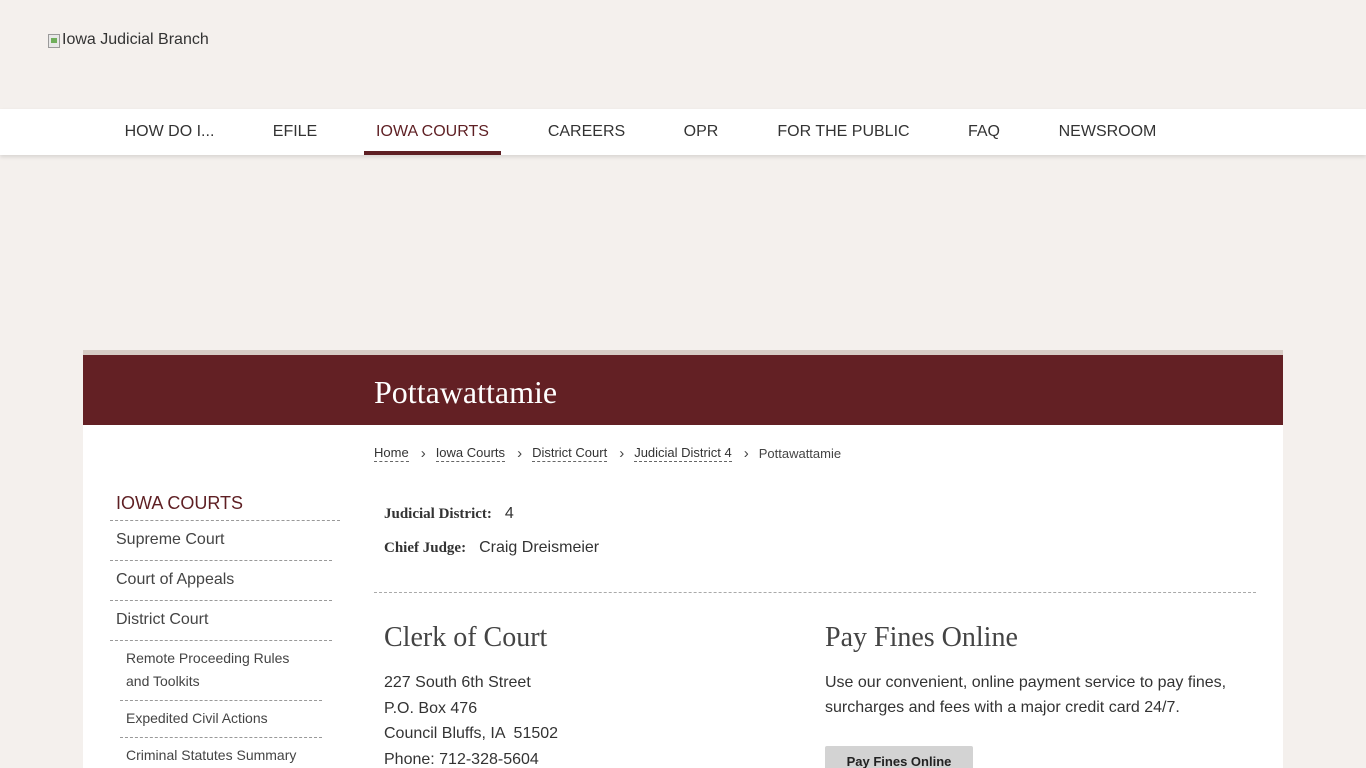  What do you see at coordinates (701, 132) in the screenshot?
I see `nav-item-opr: OPR` at bounding box center [701, 132].